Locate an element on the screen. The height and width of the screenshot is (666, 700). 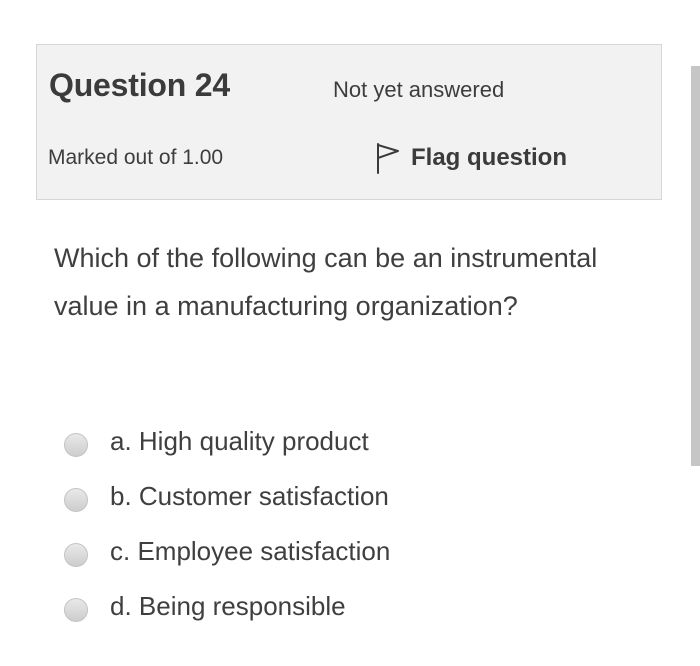
answer-c-label: c. Employee satisfaction is located at coordinates (250, 551).